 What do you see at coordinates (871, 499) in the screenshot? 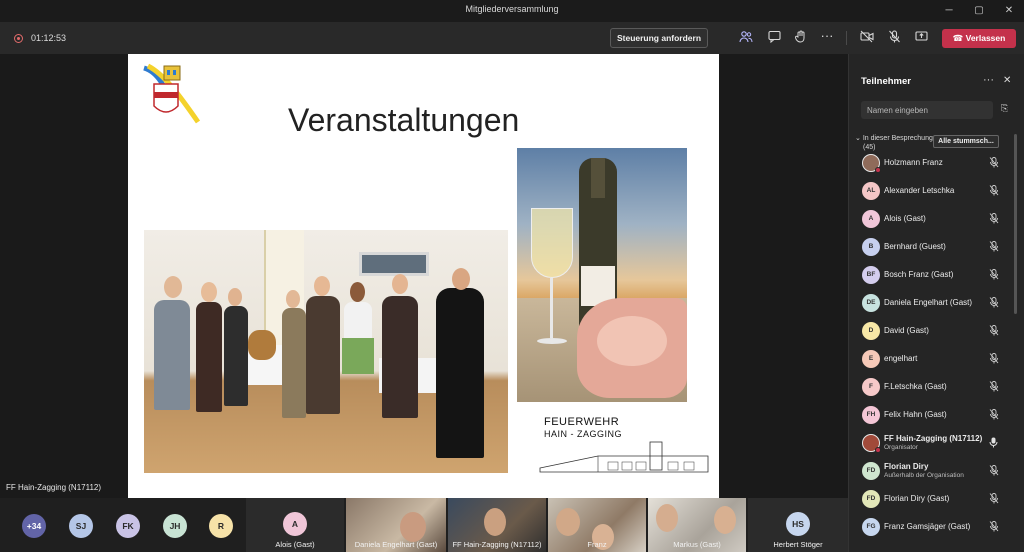
I see `participant-avatar: FD` at bounding box center [871, 499].